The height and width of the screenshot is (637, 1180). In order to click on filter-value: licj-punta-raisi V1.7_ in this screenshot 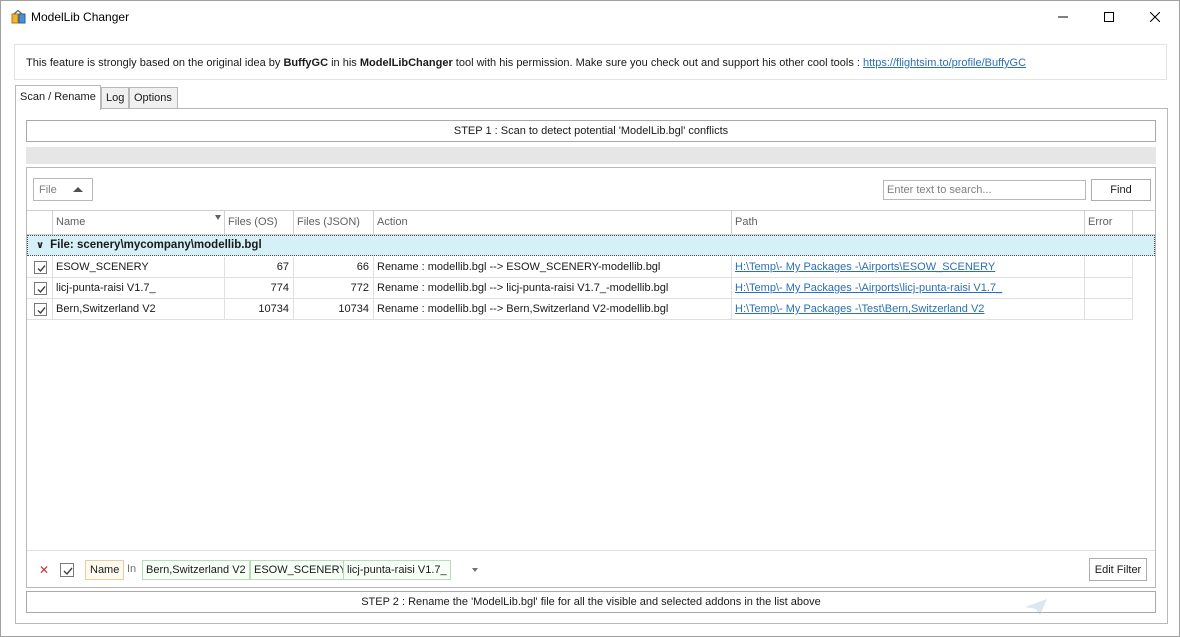, I will do `click(397, 570)`.